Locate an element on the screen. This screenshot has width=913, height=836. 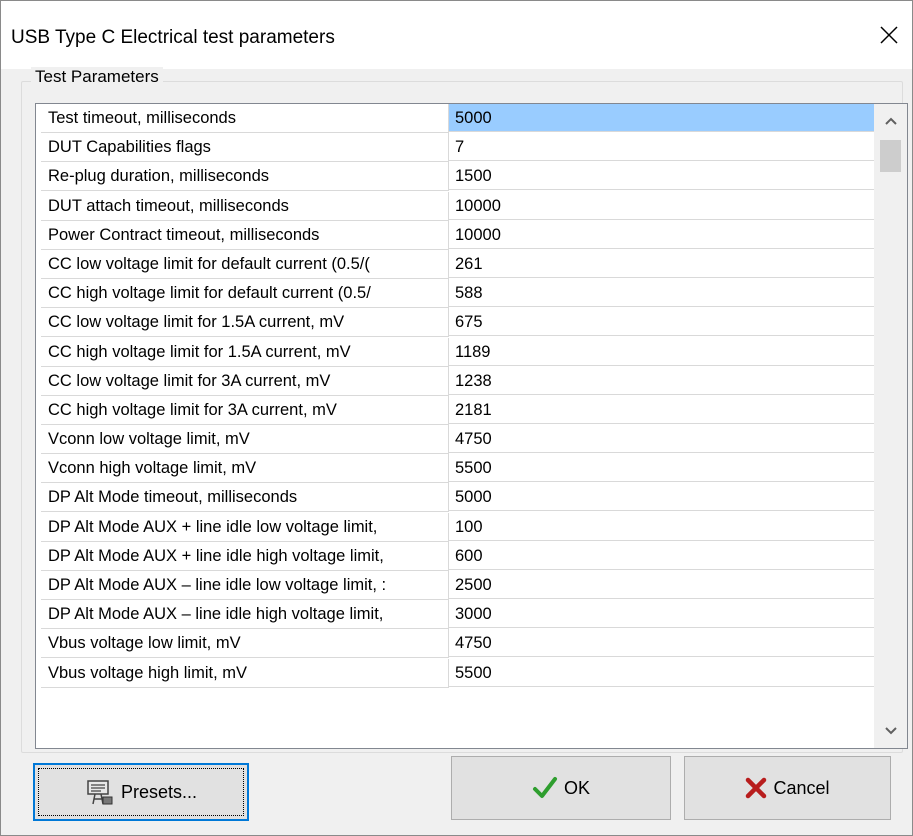
chevron-up-icon is located at coordinates (890, 121).